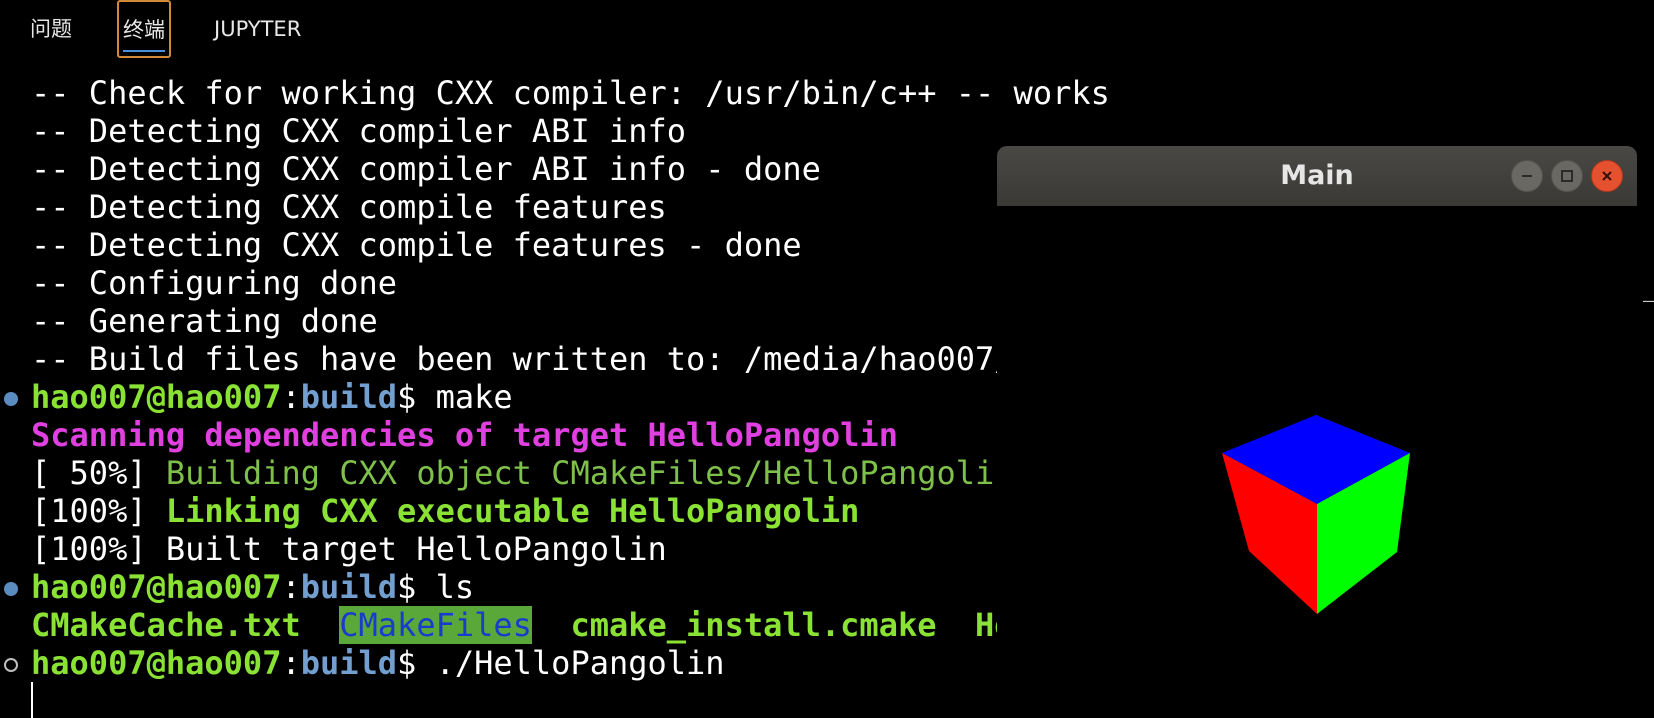  What do you see at coordinates (204, 321) in the screenshot?
I see `terminal-line: -- Generating done` at bounding box center [204, 321].